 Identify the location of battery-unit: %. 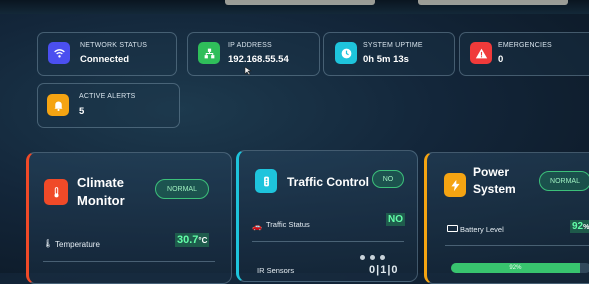
(586, 227).